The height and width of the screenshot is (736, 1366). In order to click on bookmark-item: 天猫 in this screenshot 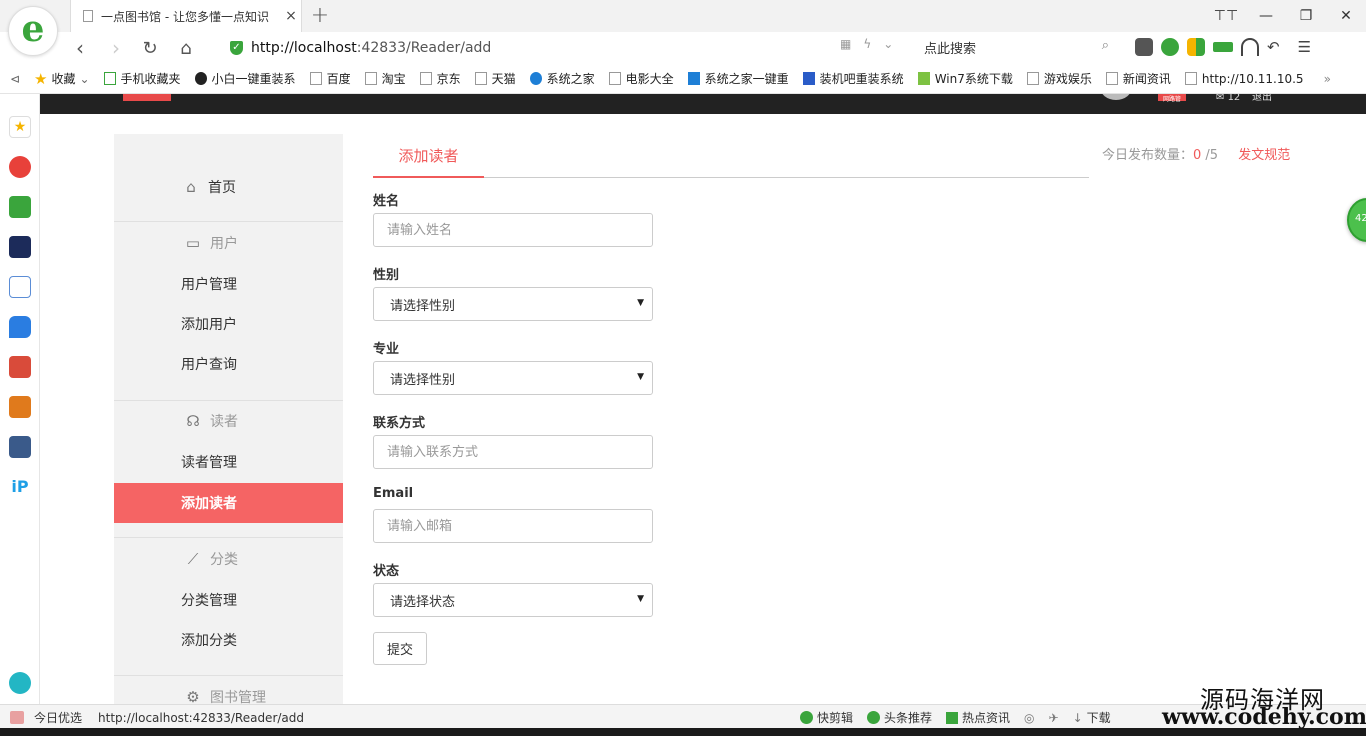, I will do `click(495, 78)`.